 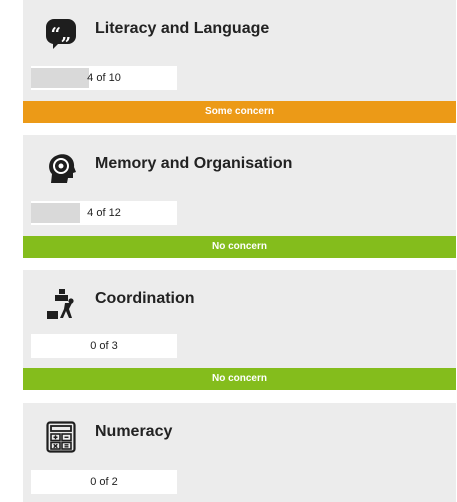 I want to click on calculator-icon, so click(x=61, y=437).